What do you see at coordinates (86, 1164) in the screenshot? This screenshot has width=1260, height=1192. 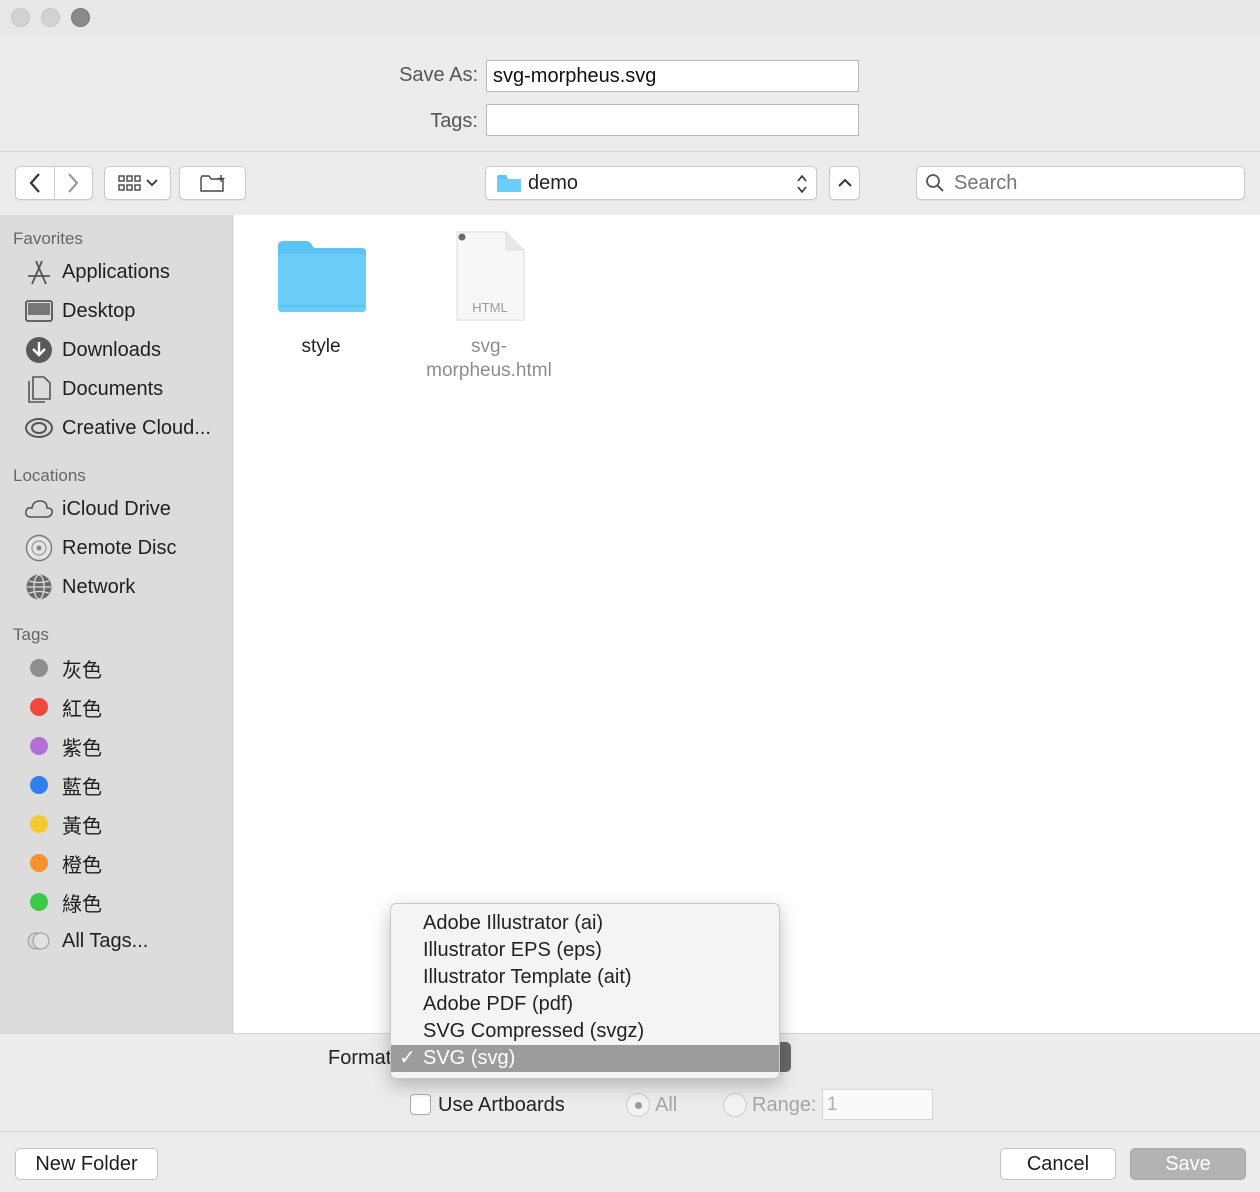 I see `new-folder-button: New Folder` at bounding box center [86, 1164].